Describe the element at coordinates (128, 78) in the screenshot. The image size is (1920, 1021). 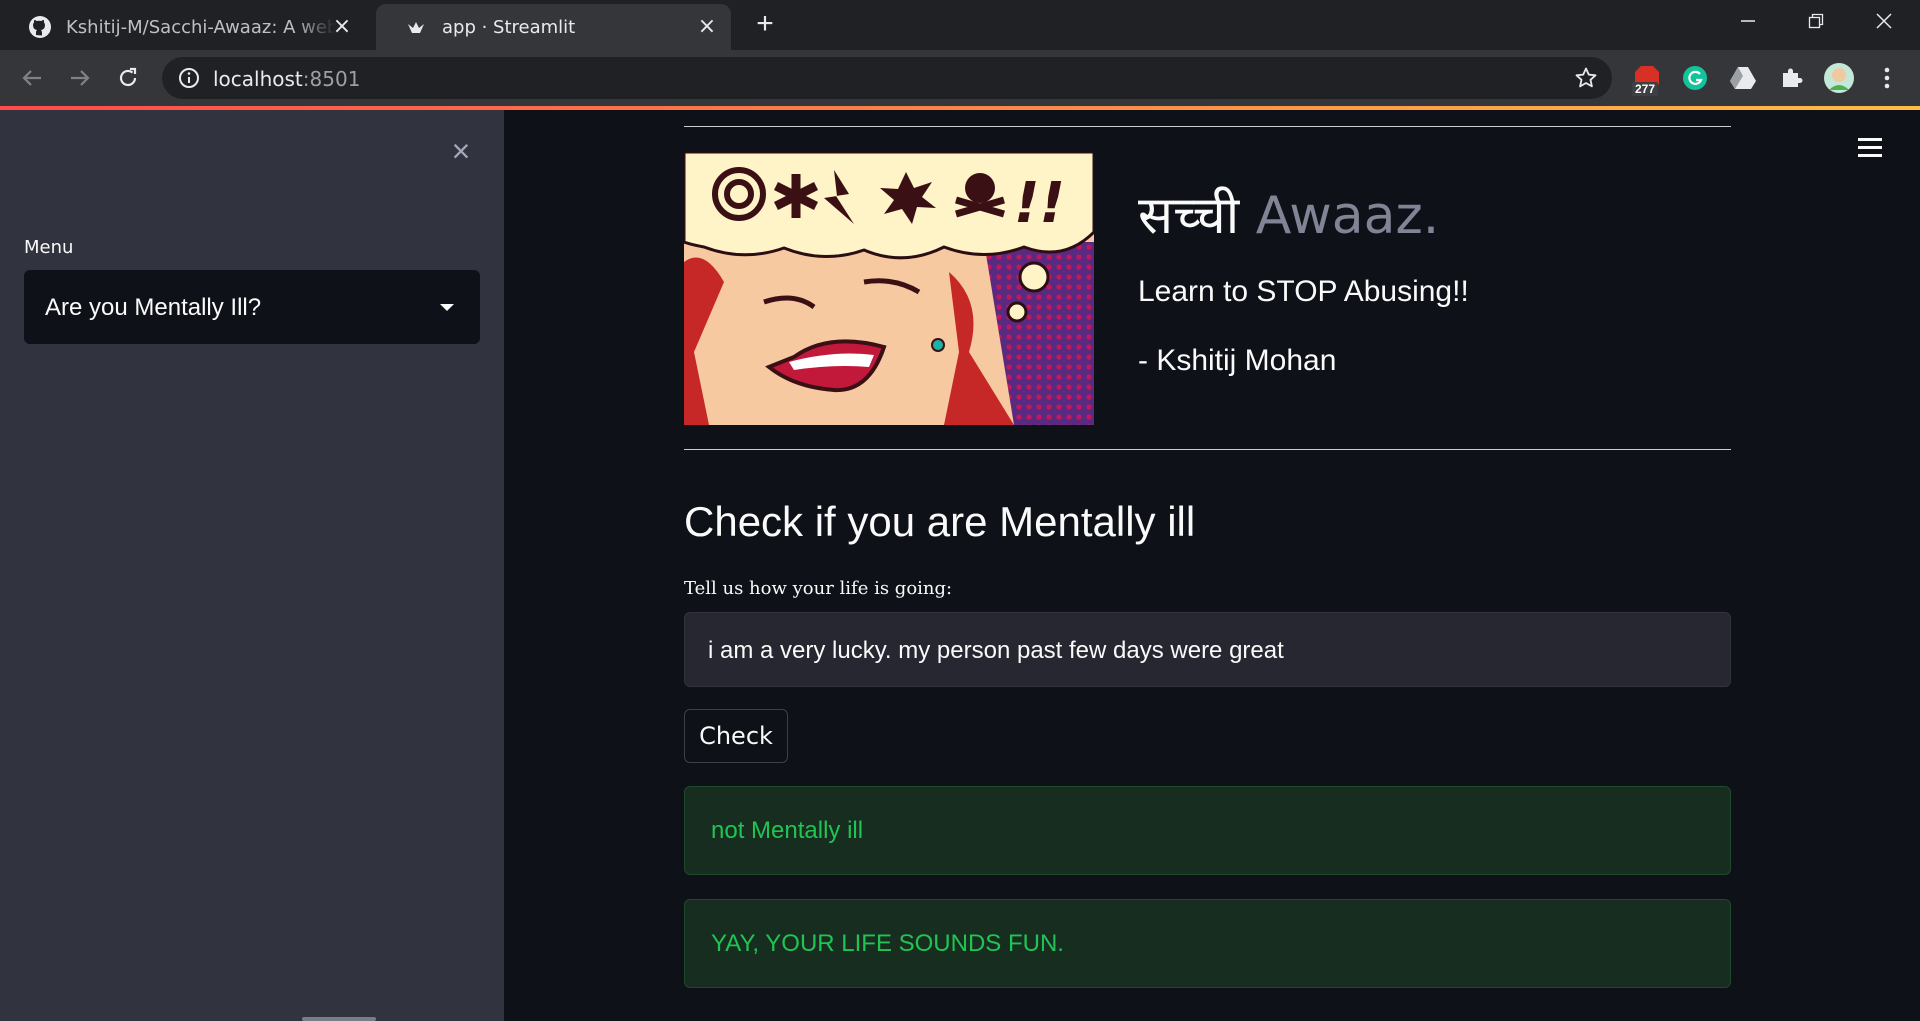
I see `reload-icon` at that location.